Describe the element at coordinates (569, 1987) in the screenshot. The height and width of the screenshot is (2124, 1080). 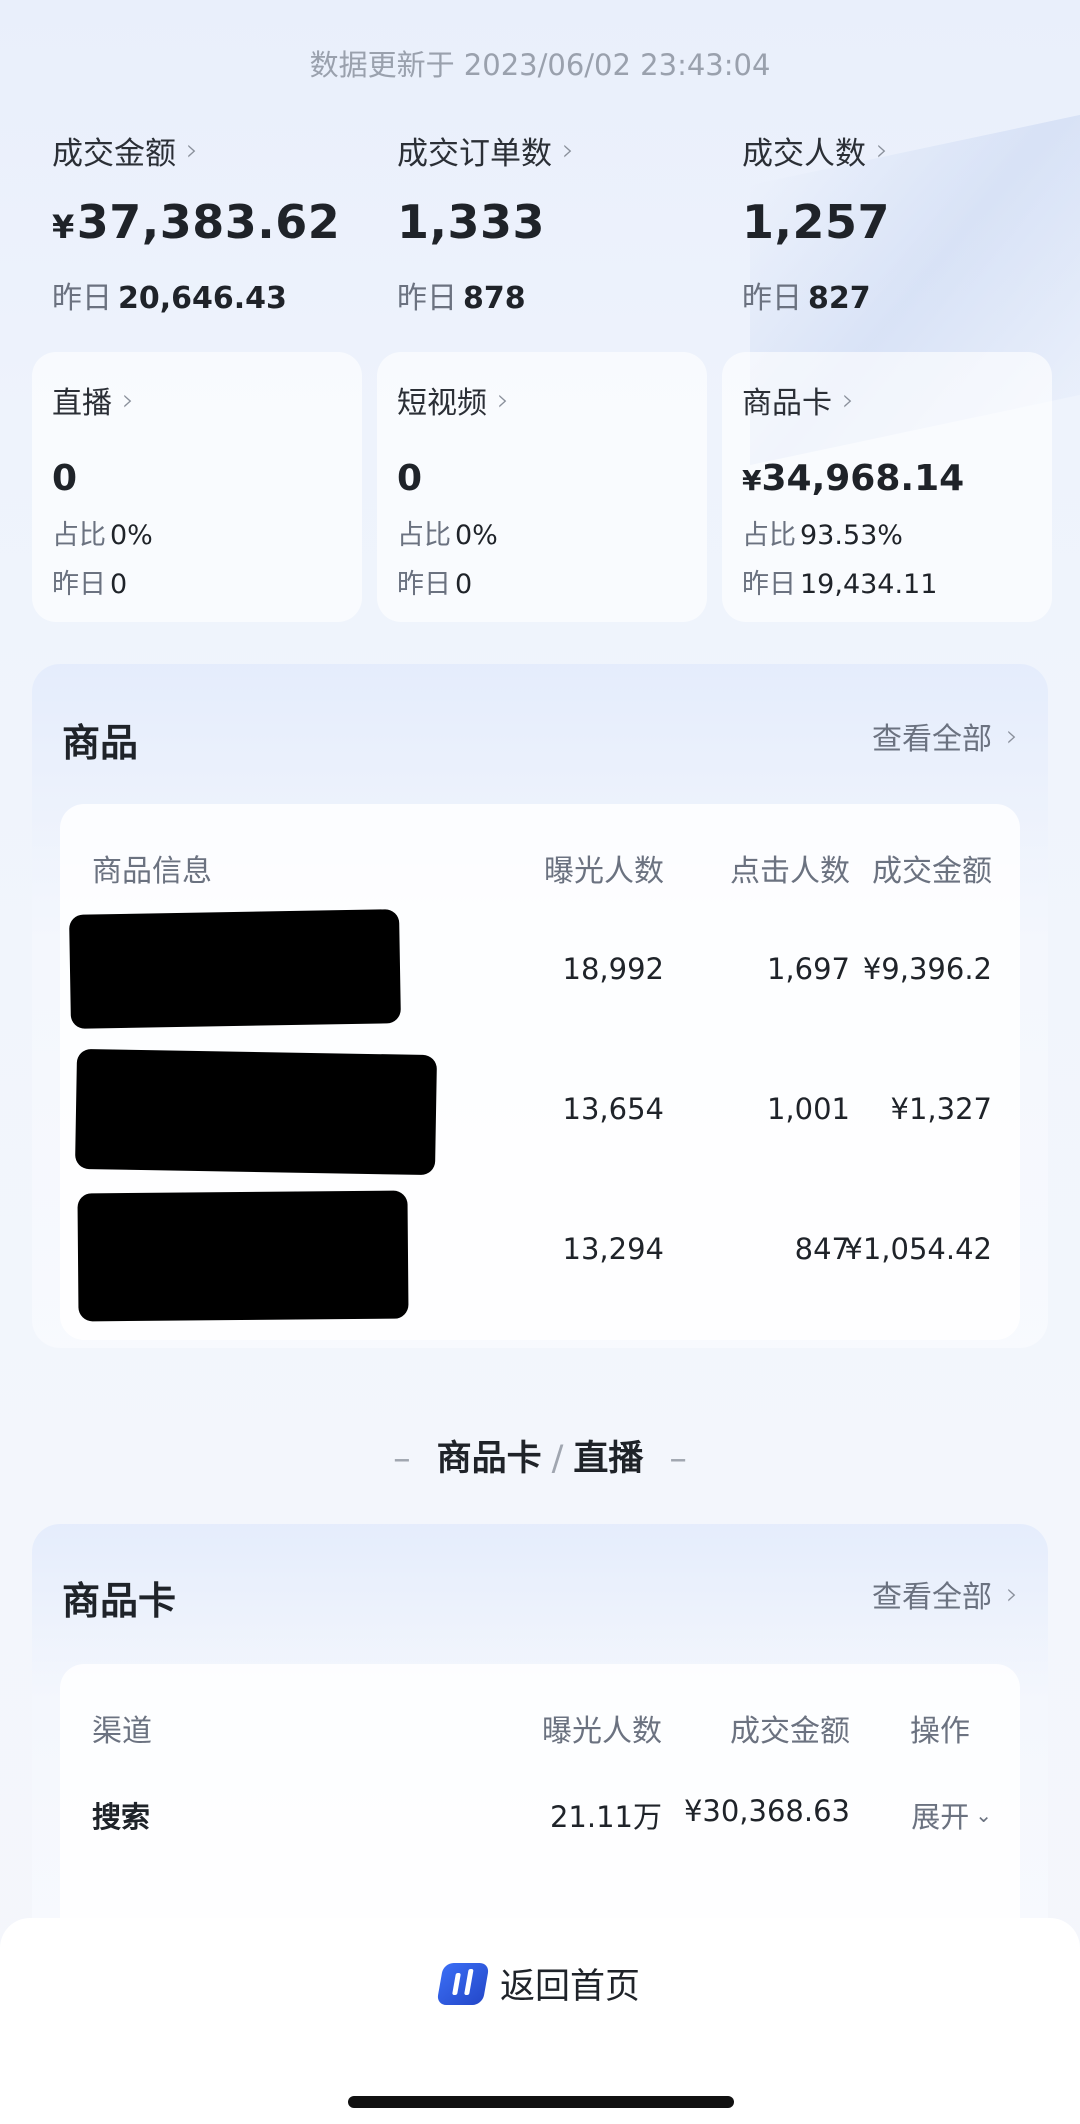
I see `back-home-label: 返回首页` at that location.